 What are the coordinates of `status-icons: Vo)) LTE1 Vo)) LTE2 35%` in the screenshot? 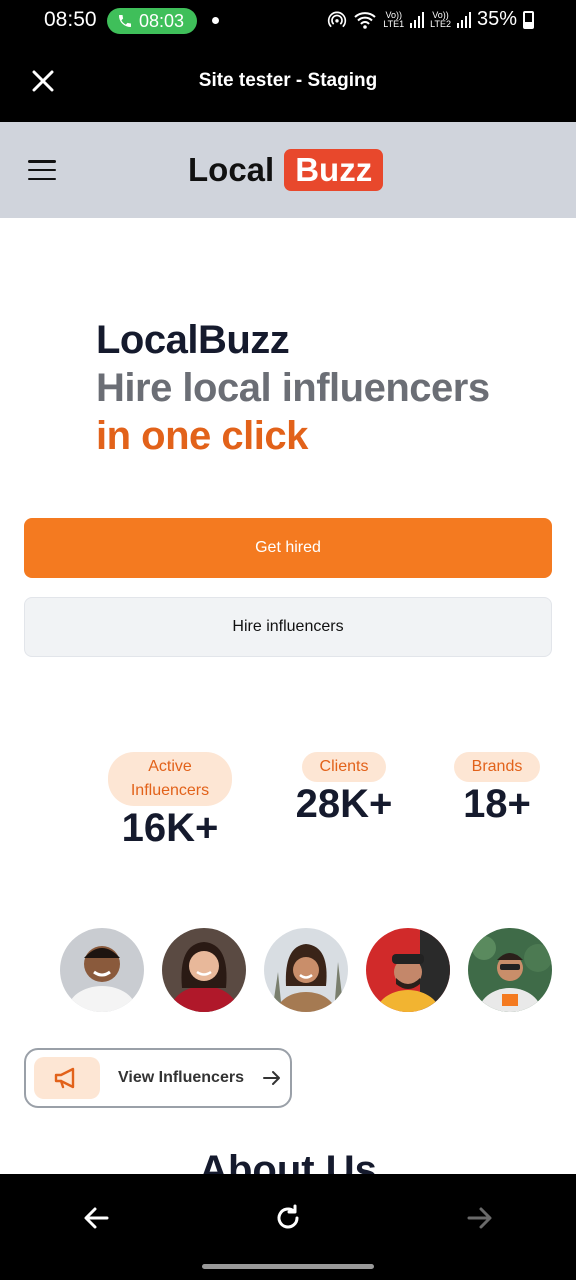 It's located at (430, 19).